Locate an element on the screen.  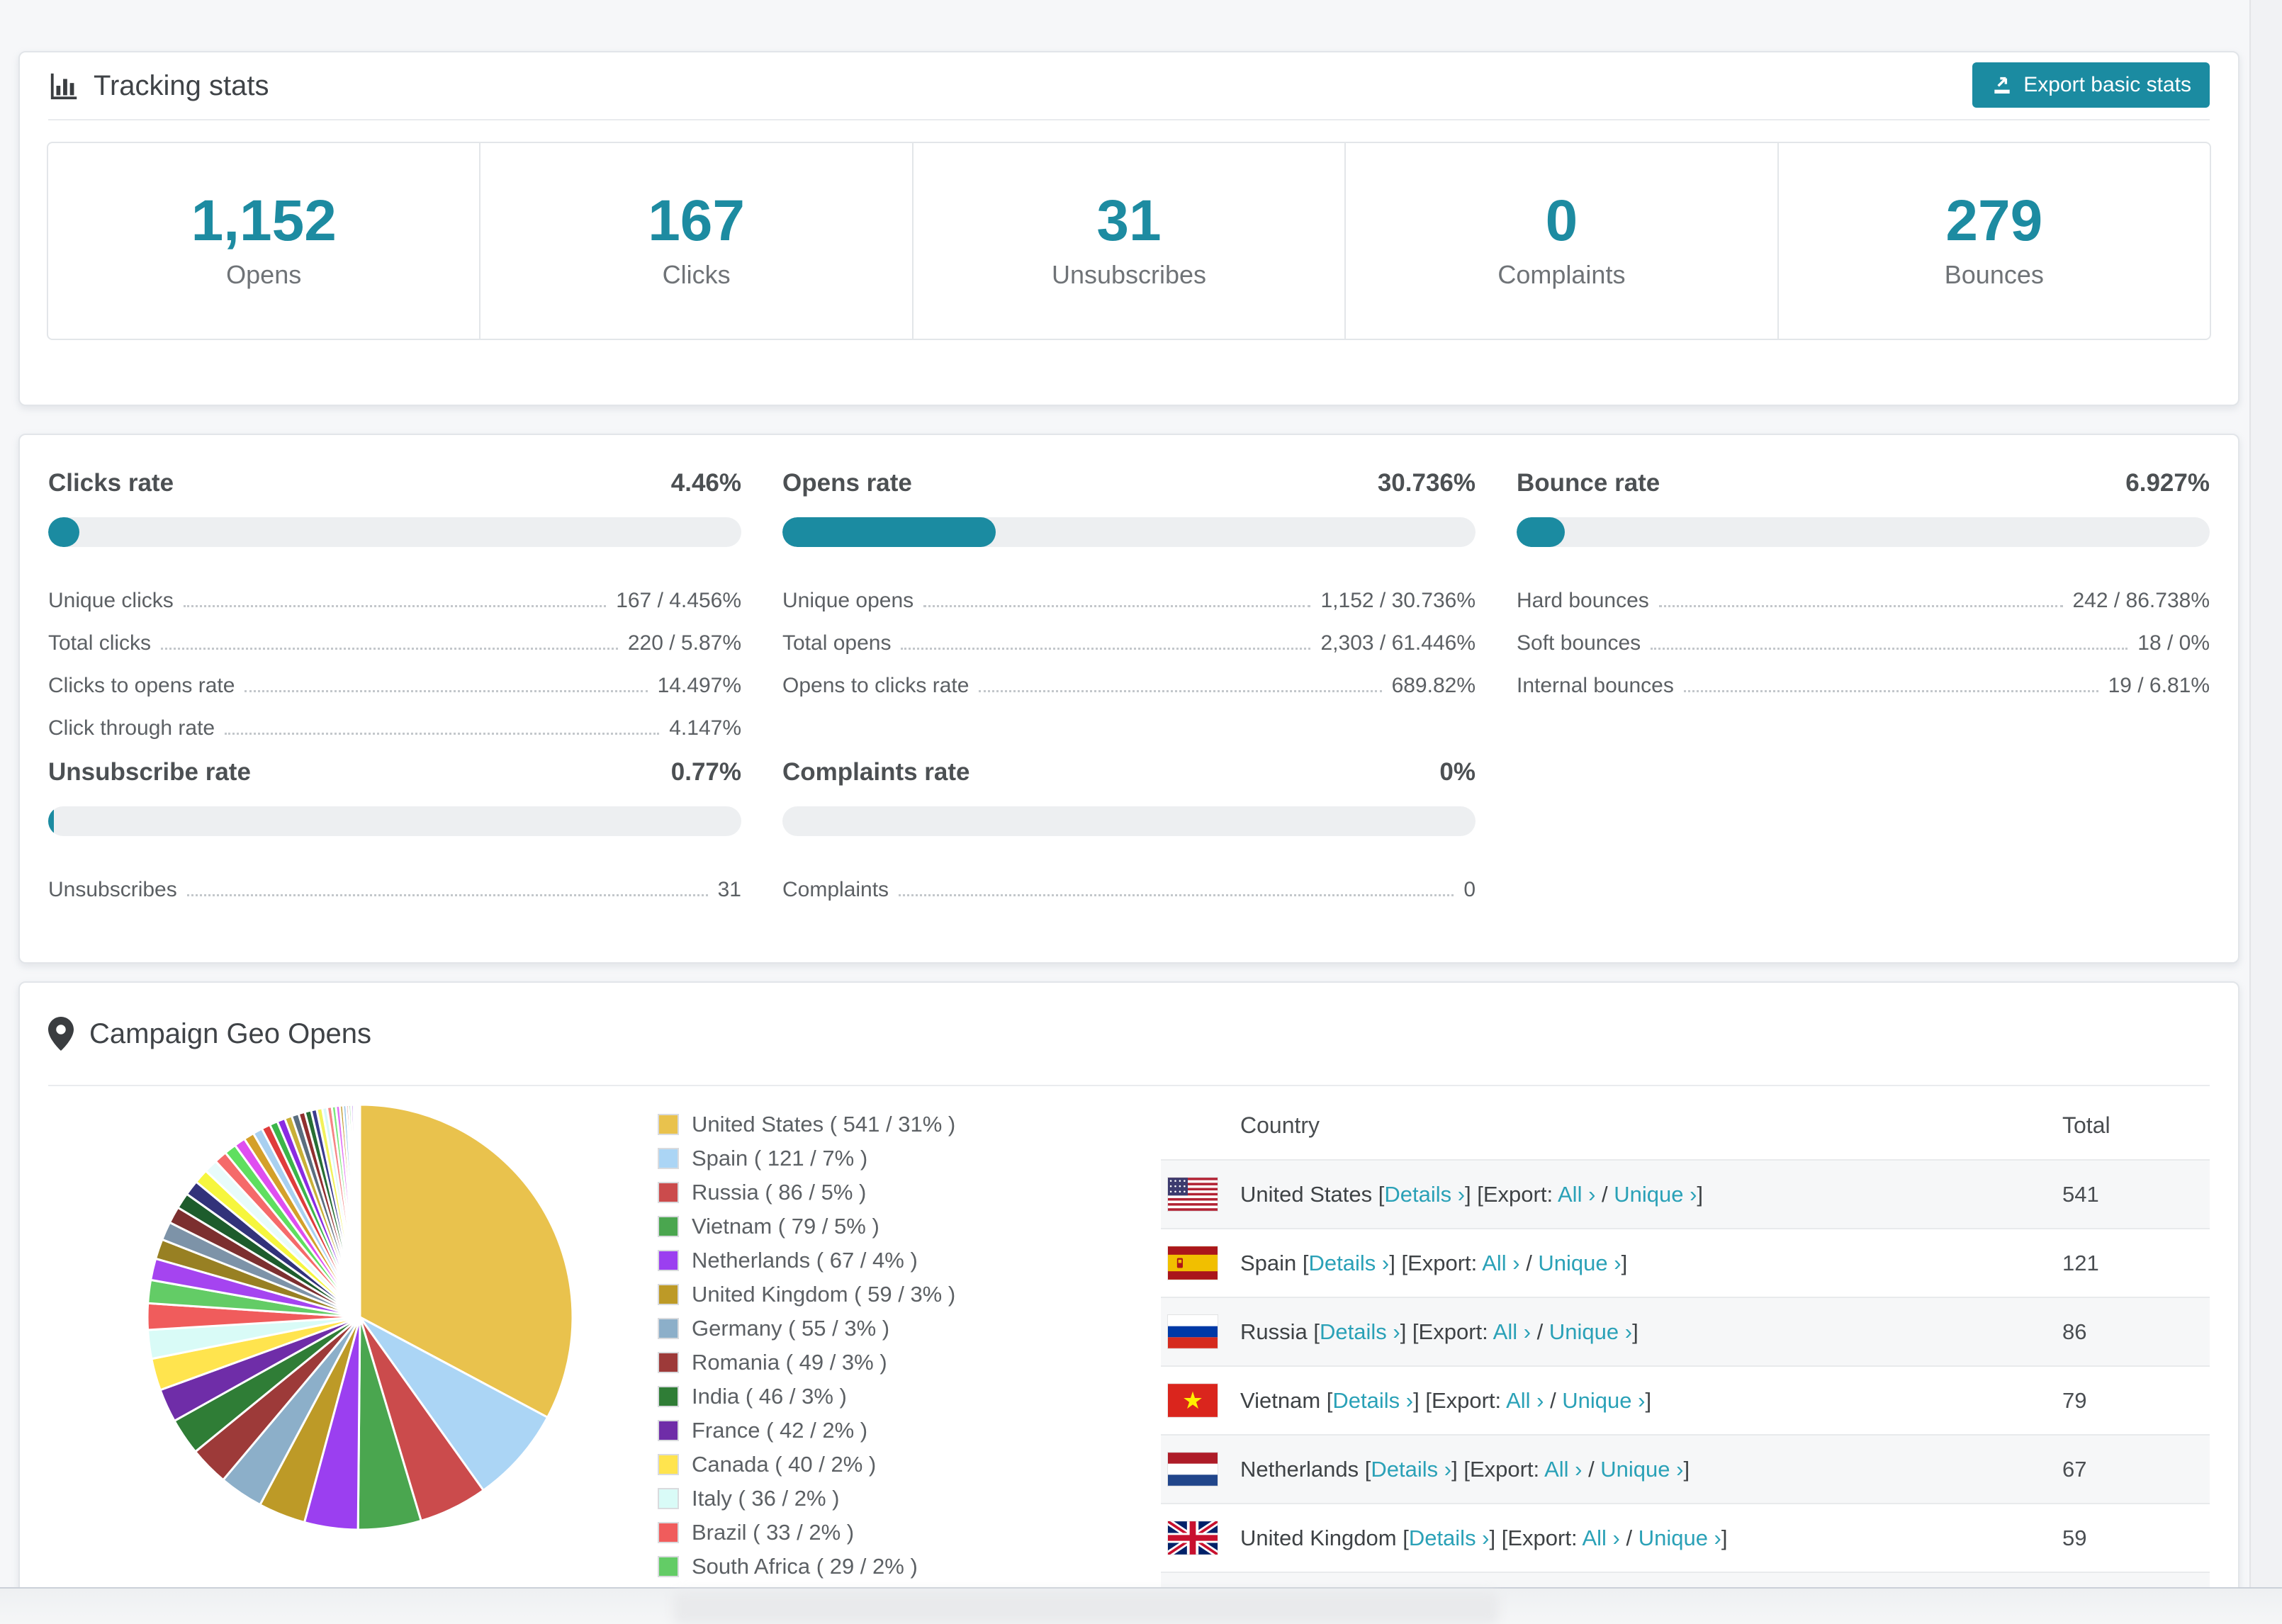
legend-label: Brazil ( 33 / 2% ) is located at coordinates (773, 1532).